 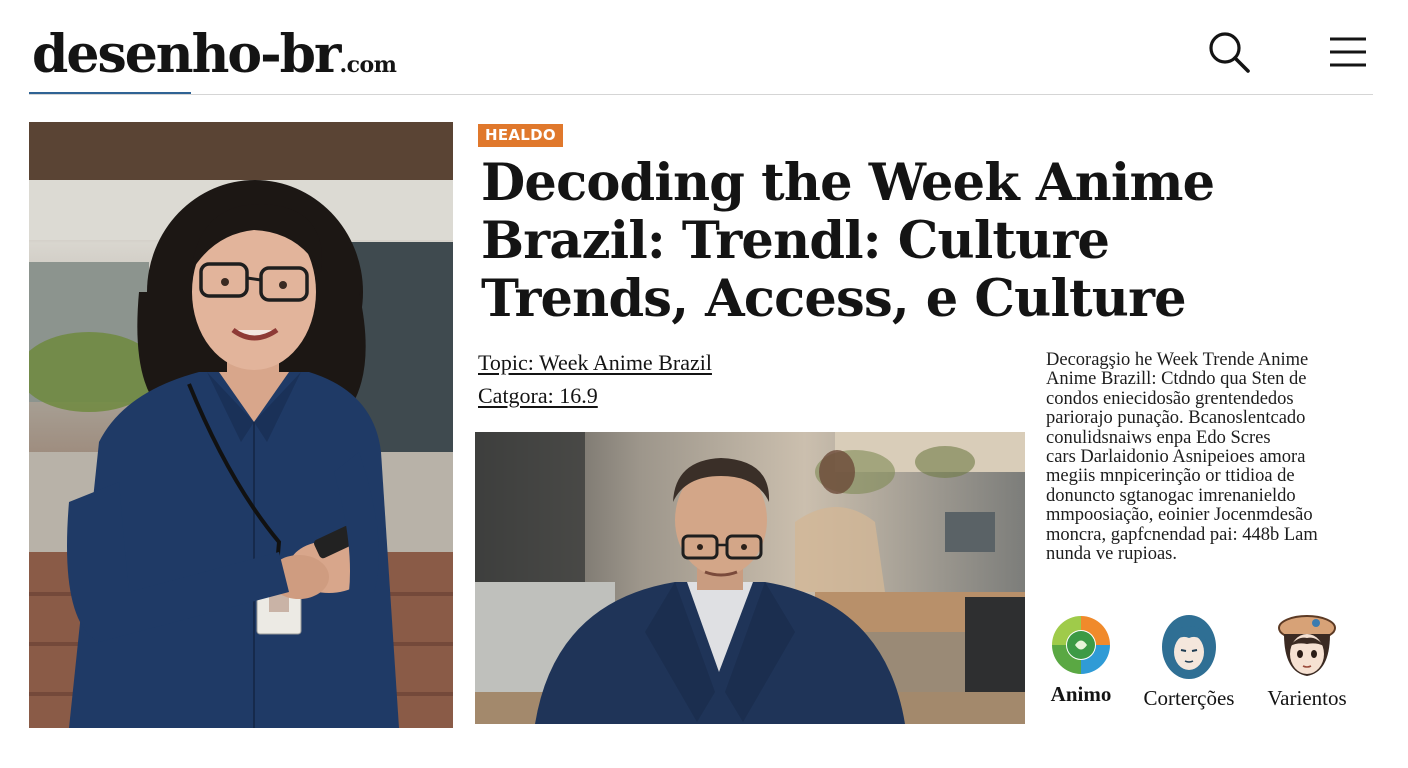 I want to click on body-line: cars Darlaidonio Asnipeioes amora, so click(x=1176, y=457).